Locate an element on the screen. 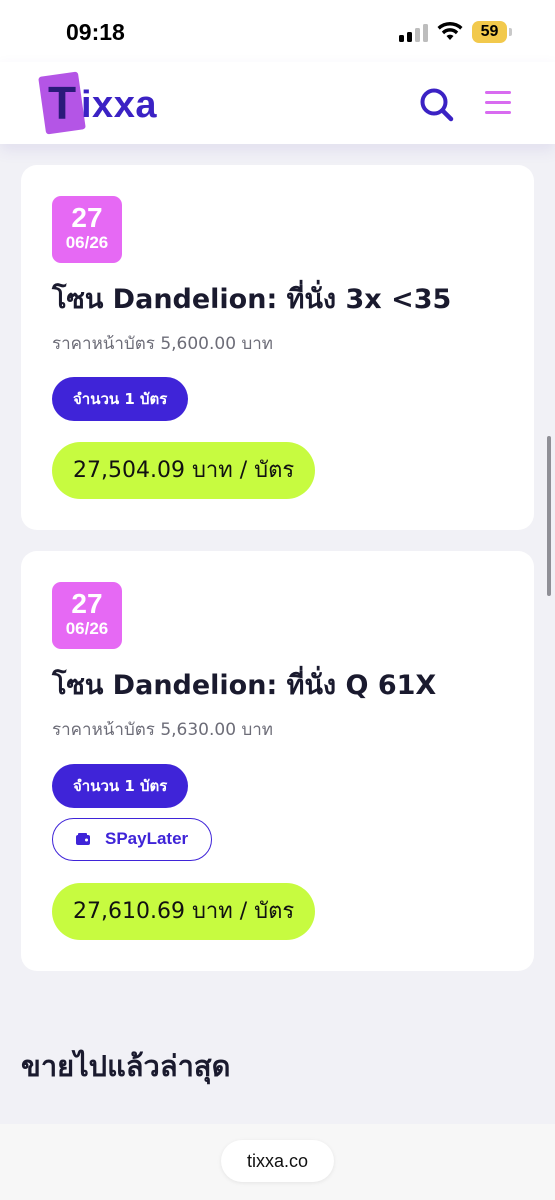 This screenshot has width=555, height=1200. status-bar: 09:18 59 is located at coordinates (277, 31).